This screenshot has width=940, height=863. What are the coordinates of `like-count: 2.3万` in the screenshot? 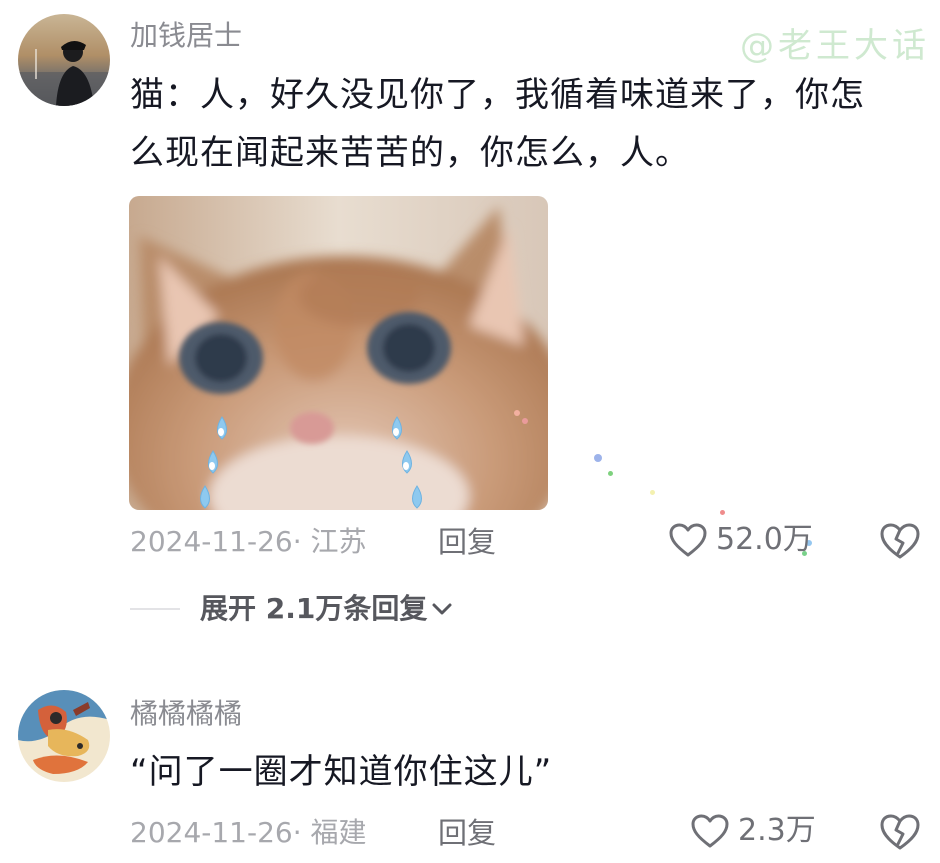 It's located at (777, 830).